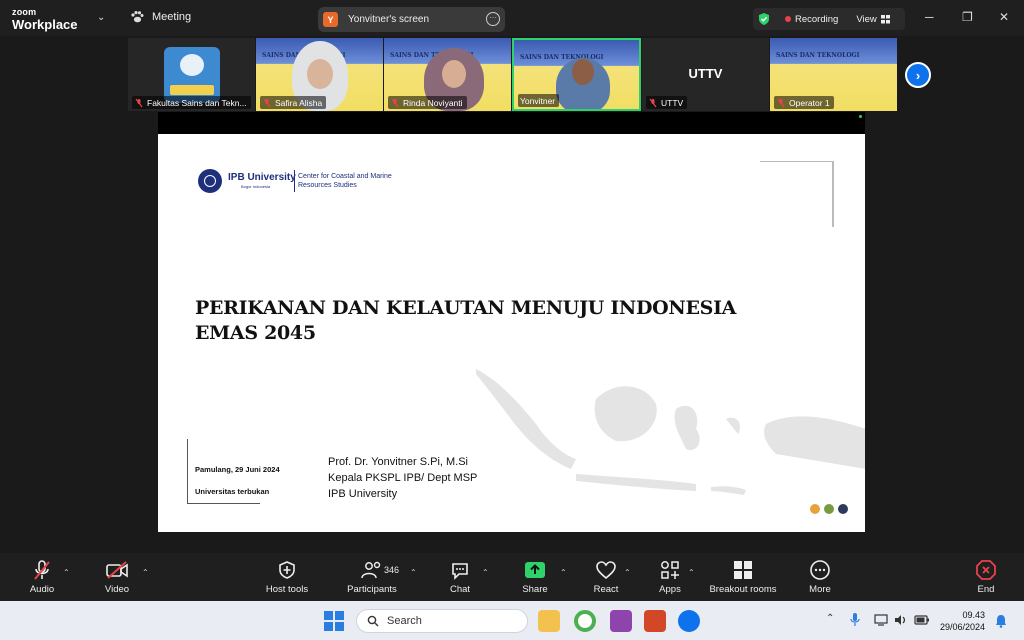 This screenshot has height=640, width=1024. What do you see at coordinates (42, 589) in the screenshot?
I see `audio-label: Audio` at bounding box center [42, 589].